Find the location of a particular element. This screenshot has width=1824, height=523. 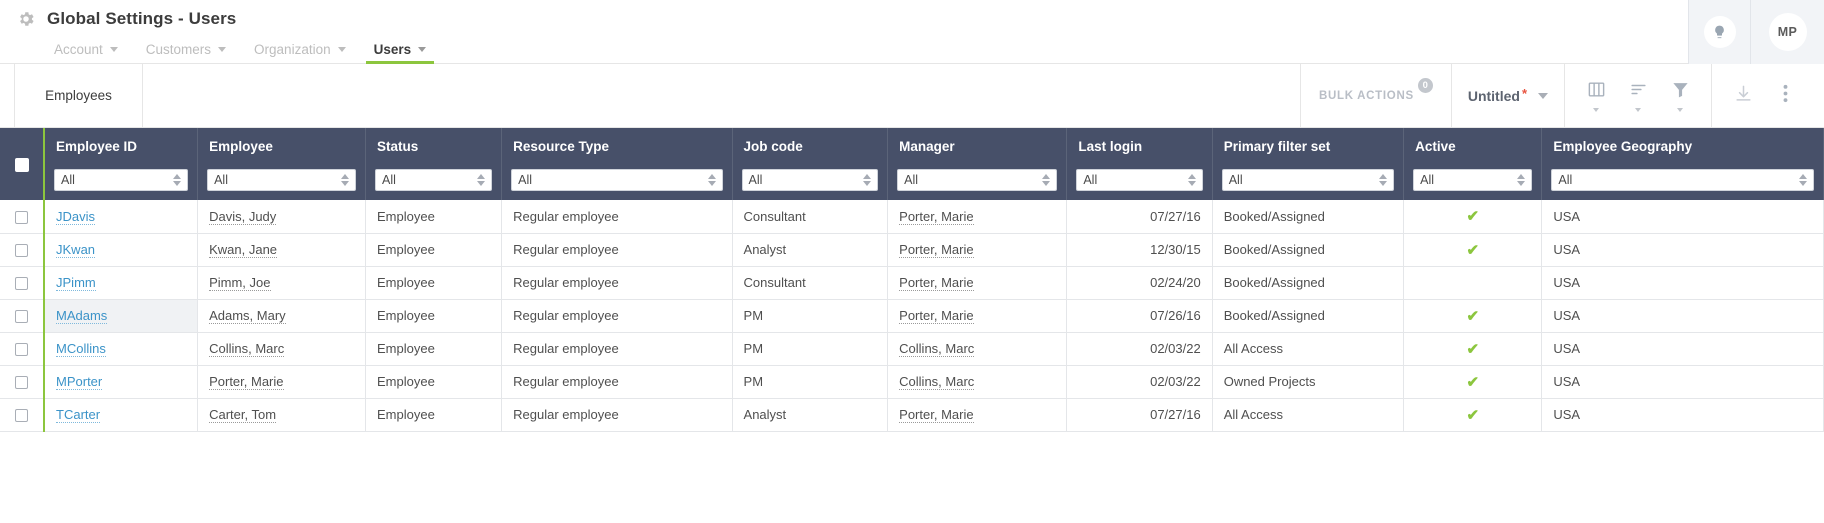

column-header-primary-filter-set: Primary filter set All is located at coordinates (1308, 164).